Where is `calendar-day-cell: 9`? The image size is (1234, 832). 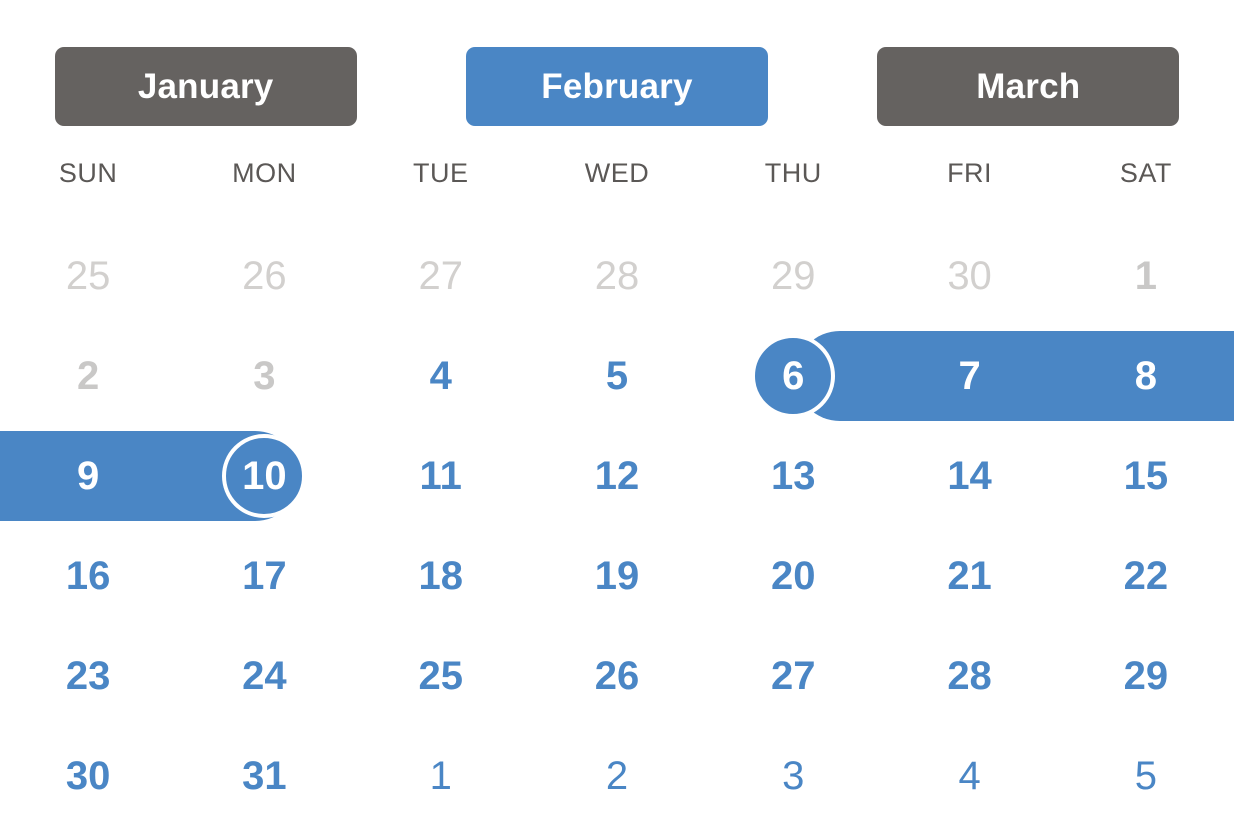 calendar-day-cell: 9 is located at coordinates (88, 476).